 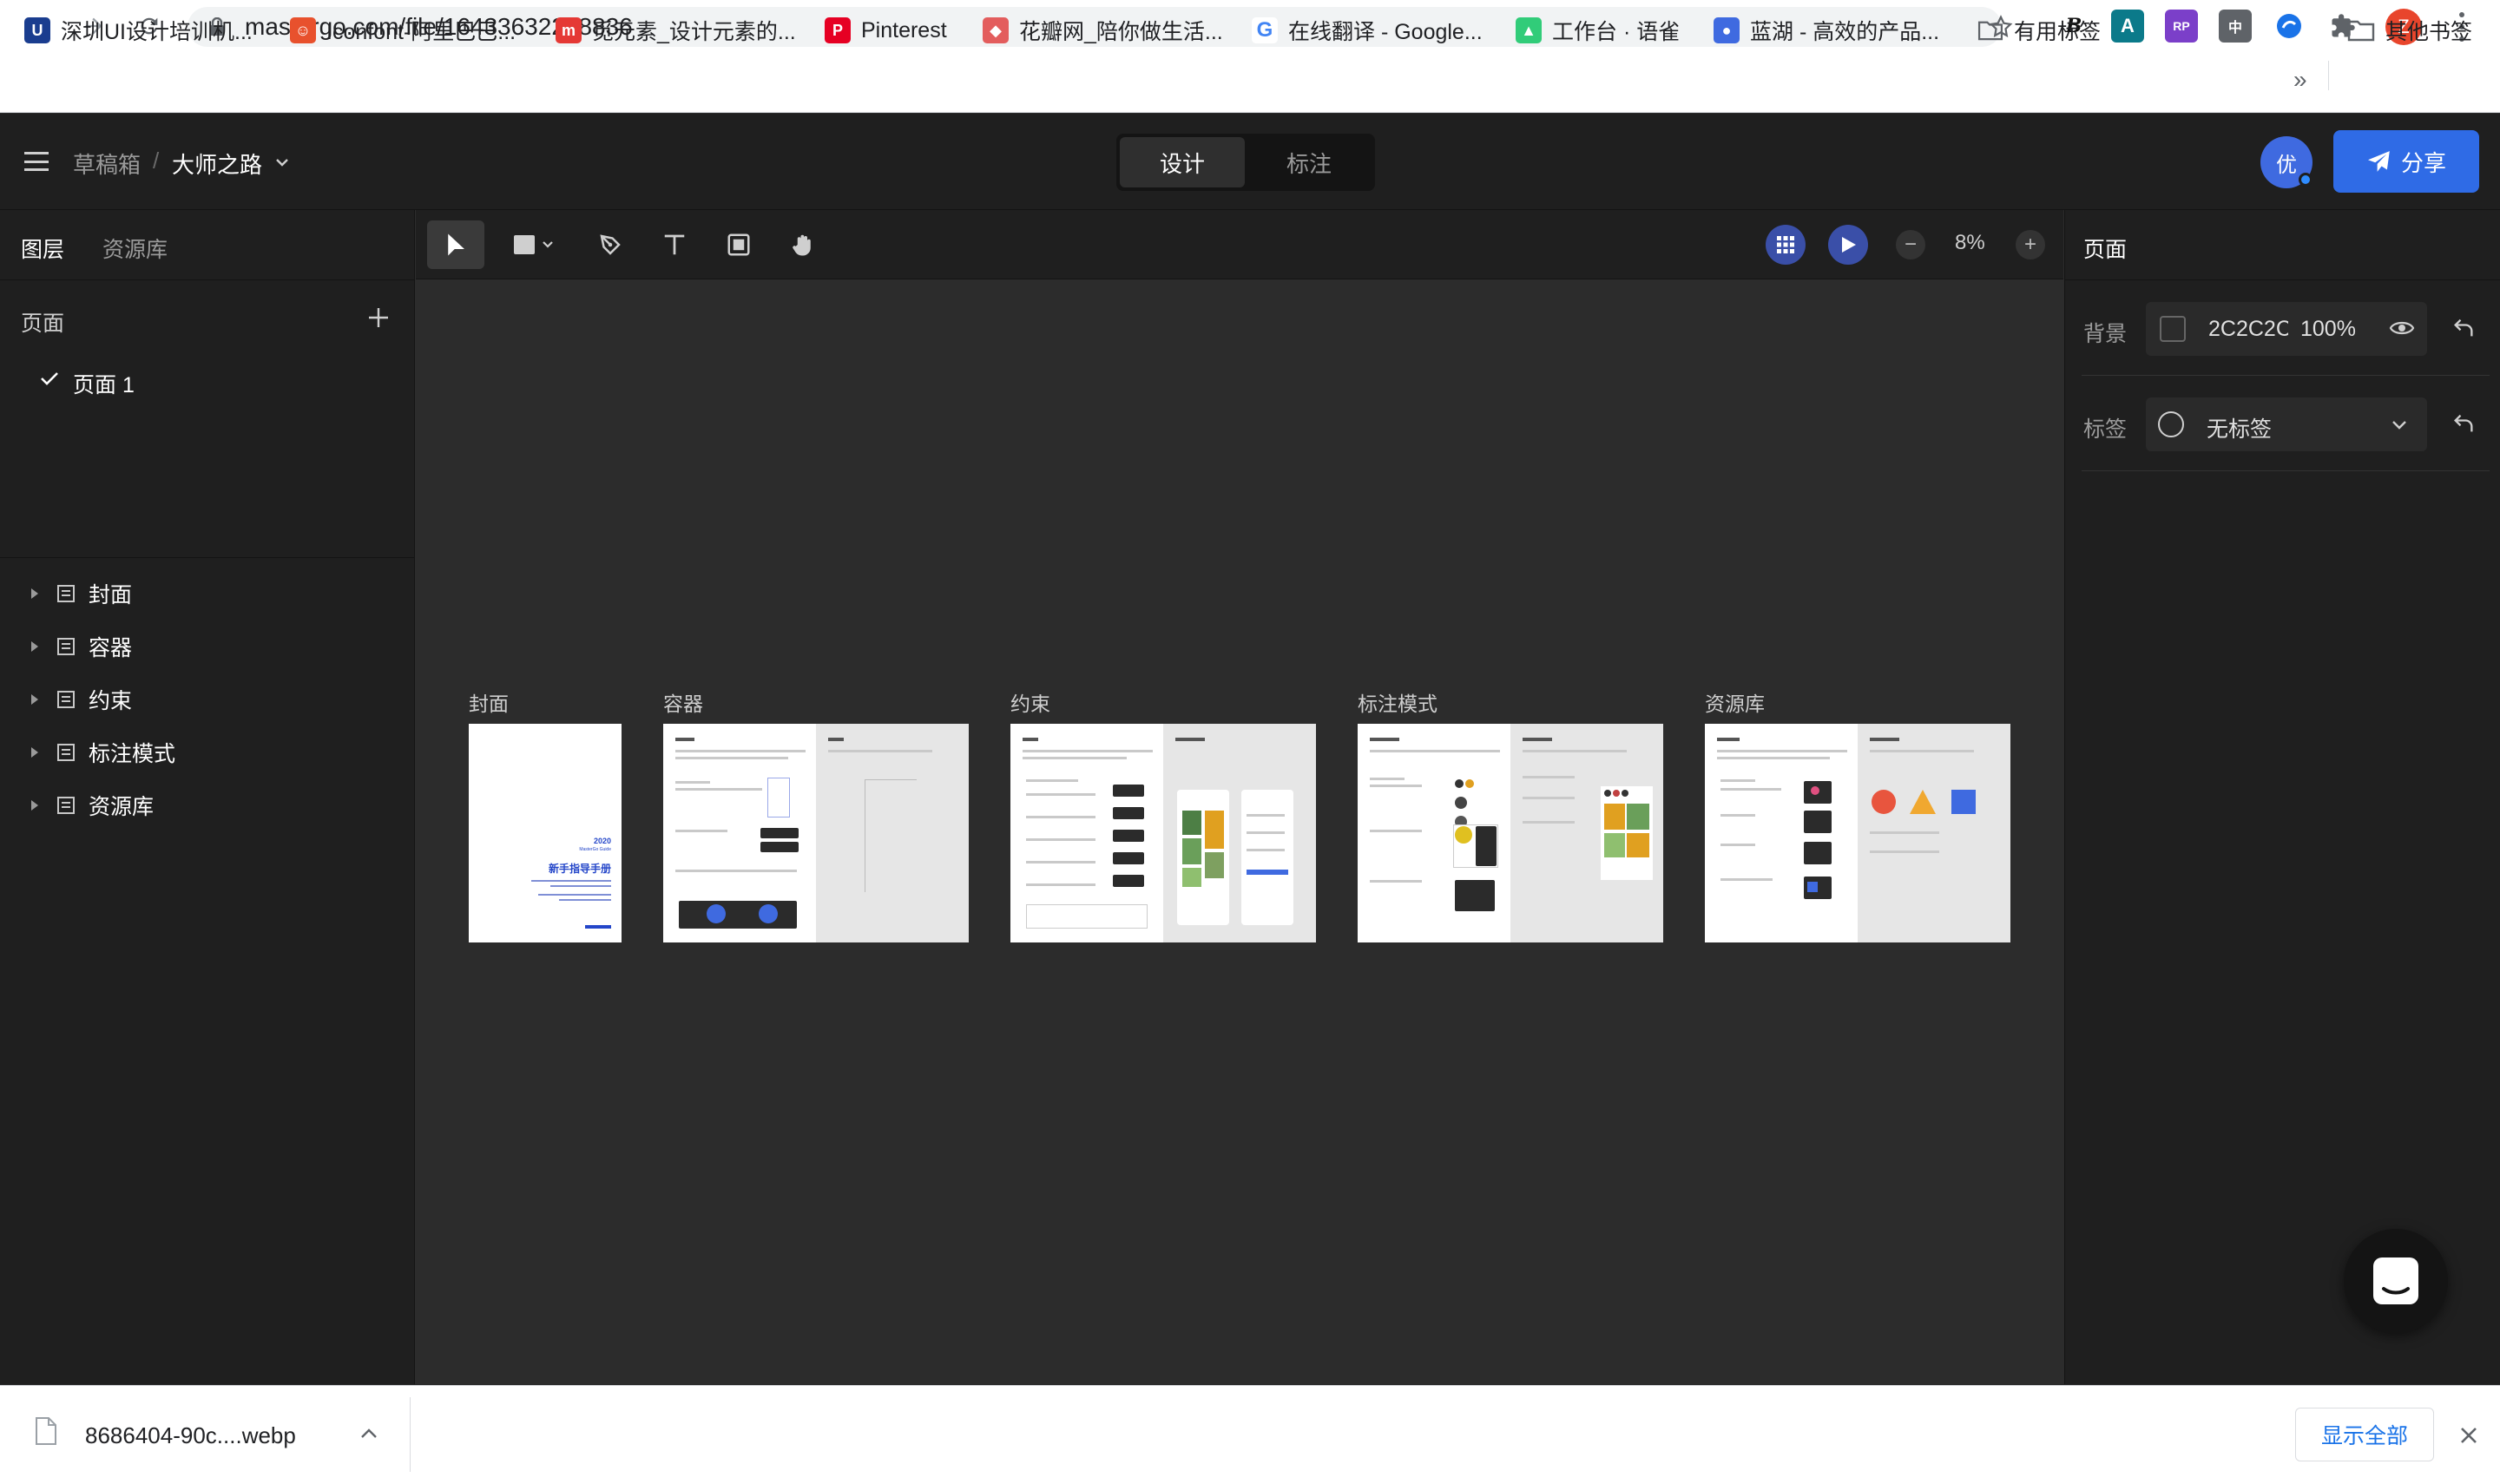 What do you see at coordinates (2364, 1434) in the screenshot?
I see `show-all-downloads-button: 显示全部` at bounding box center [2364, 1434].